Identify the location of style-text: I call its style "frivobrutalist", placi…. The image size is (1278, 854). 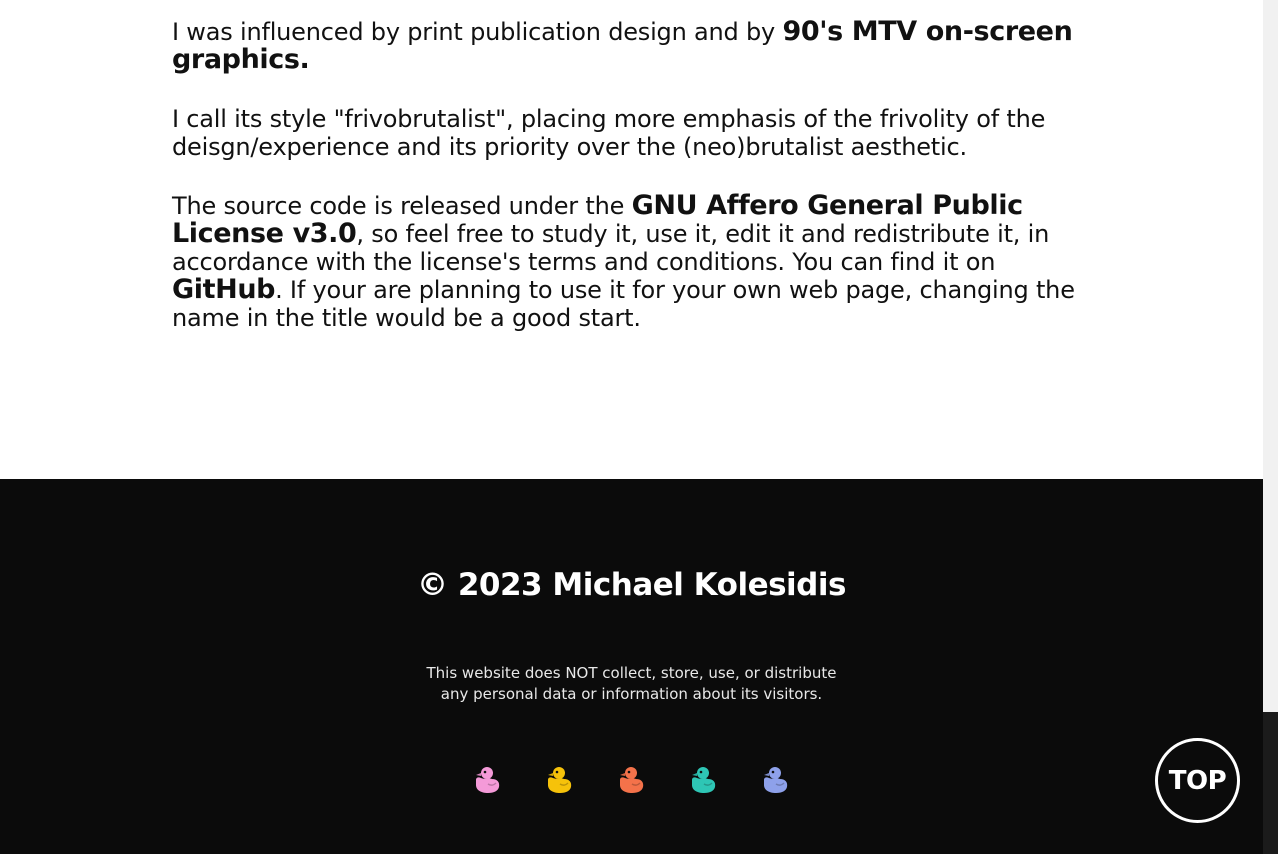
(609, 133).